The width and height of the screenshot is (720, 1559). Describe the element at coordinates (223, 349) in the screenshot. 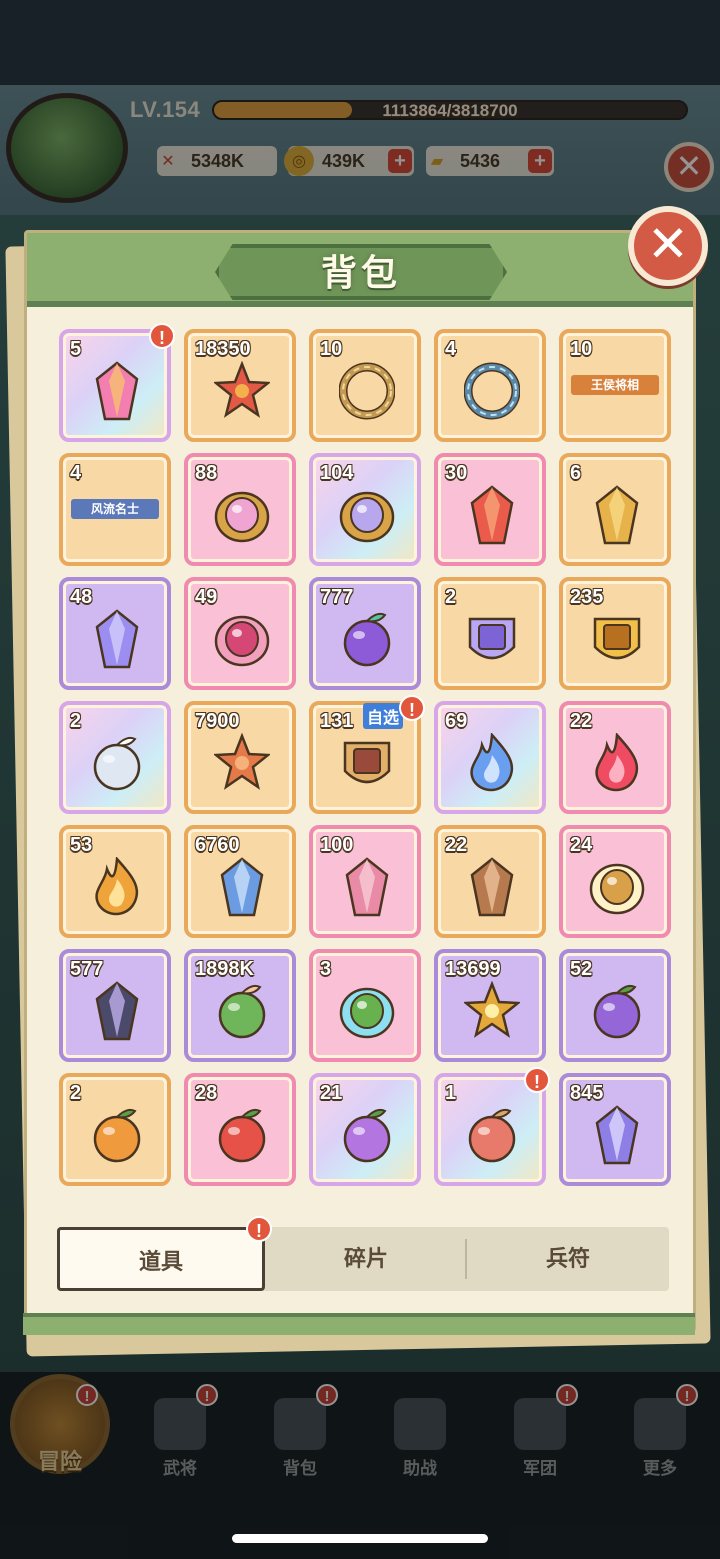

I see `item-count: 18350` at that location.